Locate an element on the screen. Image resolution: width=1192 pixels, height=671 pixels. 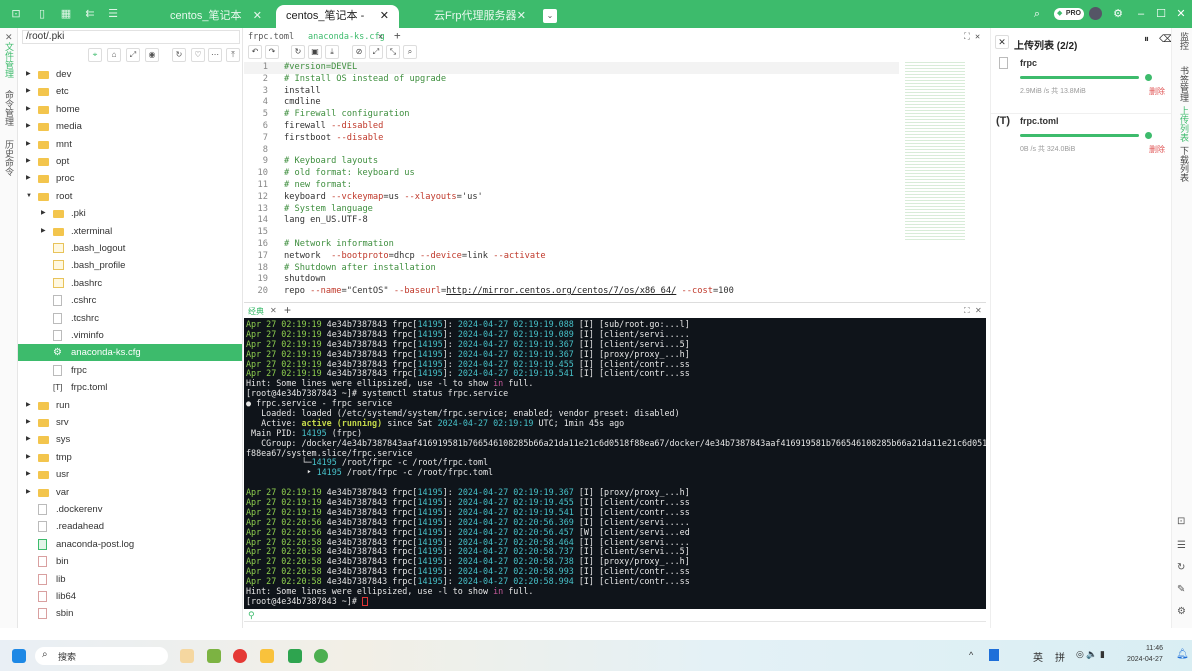
weather-icon is located at coordinates (187, 656).